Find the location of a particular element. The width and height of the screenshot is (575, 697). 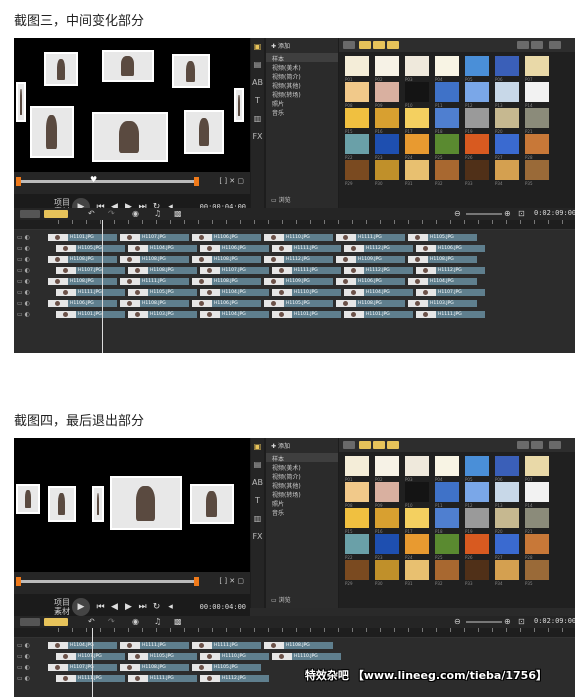

media-thumbnail: P27 is located at coordinates (507, 147).